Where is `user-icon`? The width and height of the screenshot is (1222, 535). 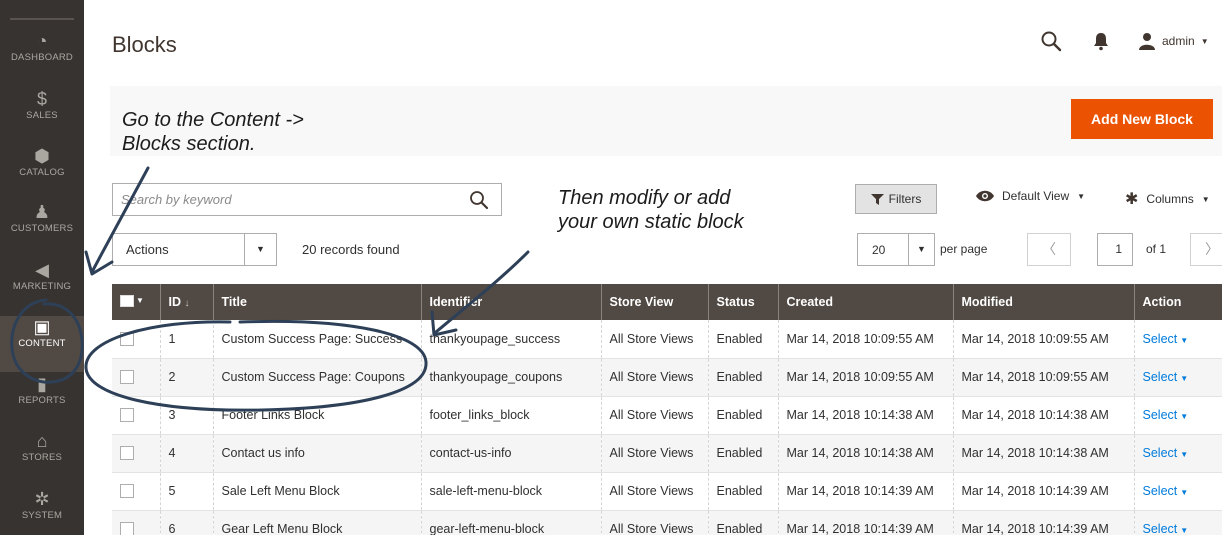 user-icon is located at coordinates (1147, 41).